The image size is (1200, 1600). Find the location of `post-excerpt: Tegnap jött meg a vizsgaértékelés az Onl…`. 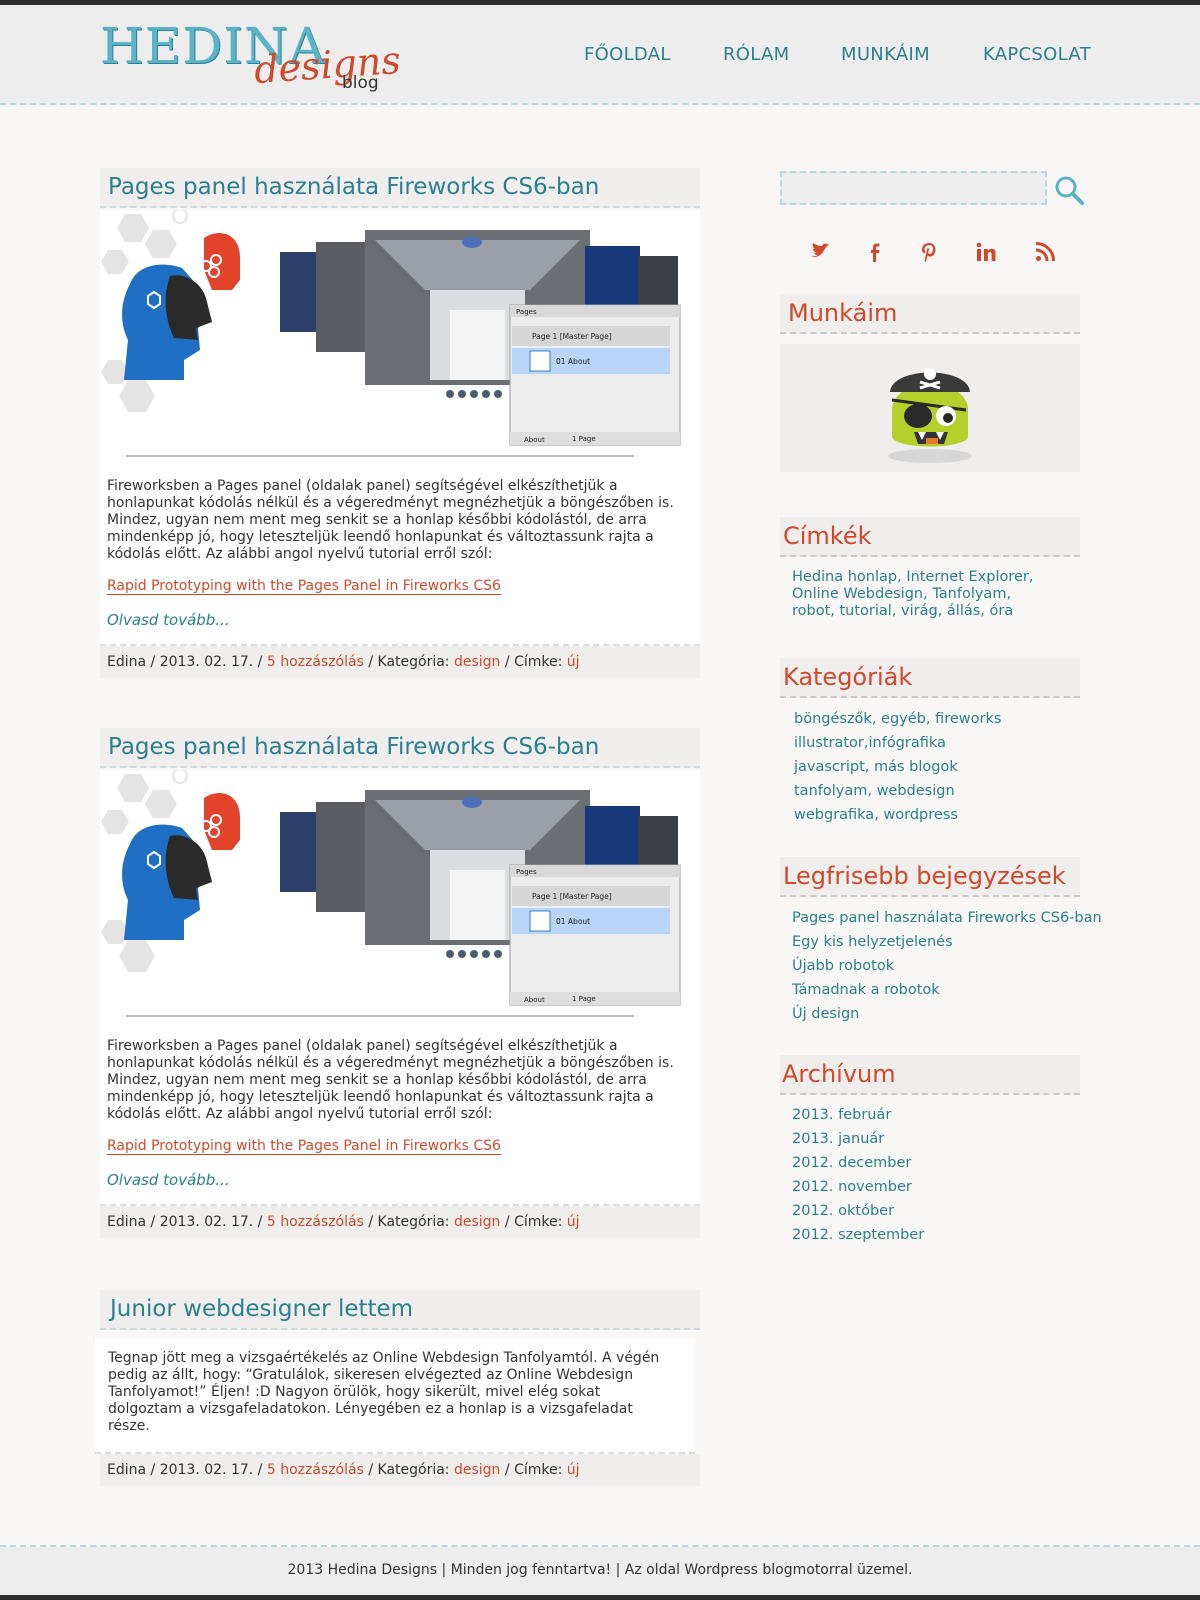

post-excerpt: Tegnap jött meg a vizsgaértékelés az Onl… is located at coordinates (384, 1392).